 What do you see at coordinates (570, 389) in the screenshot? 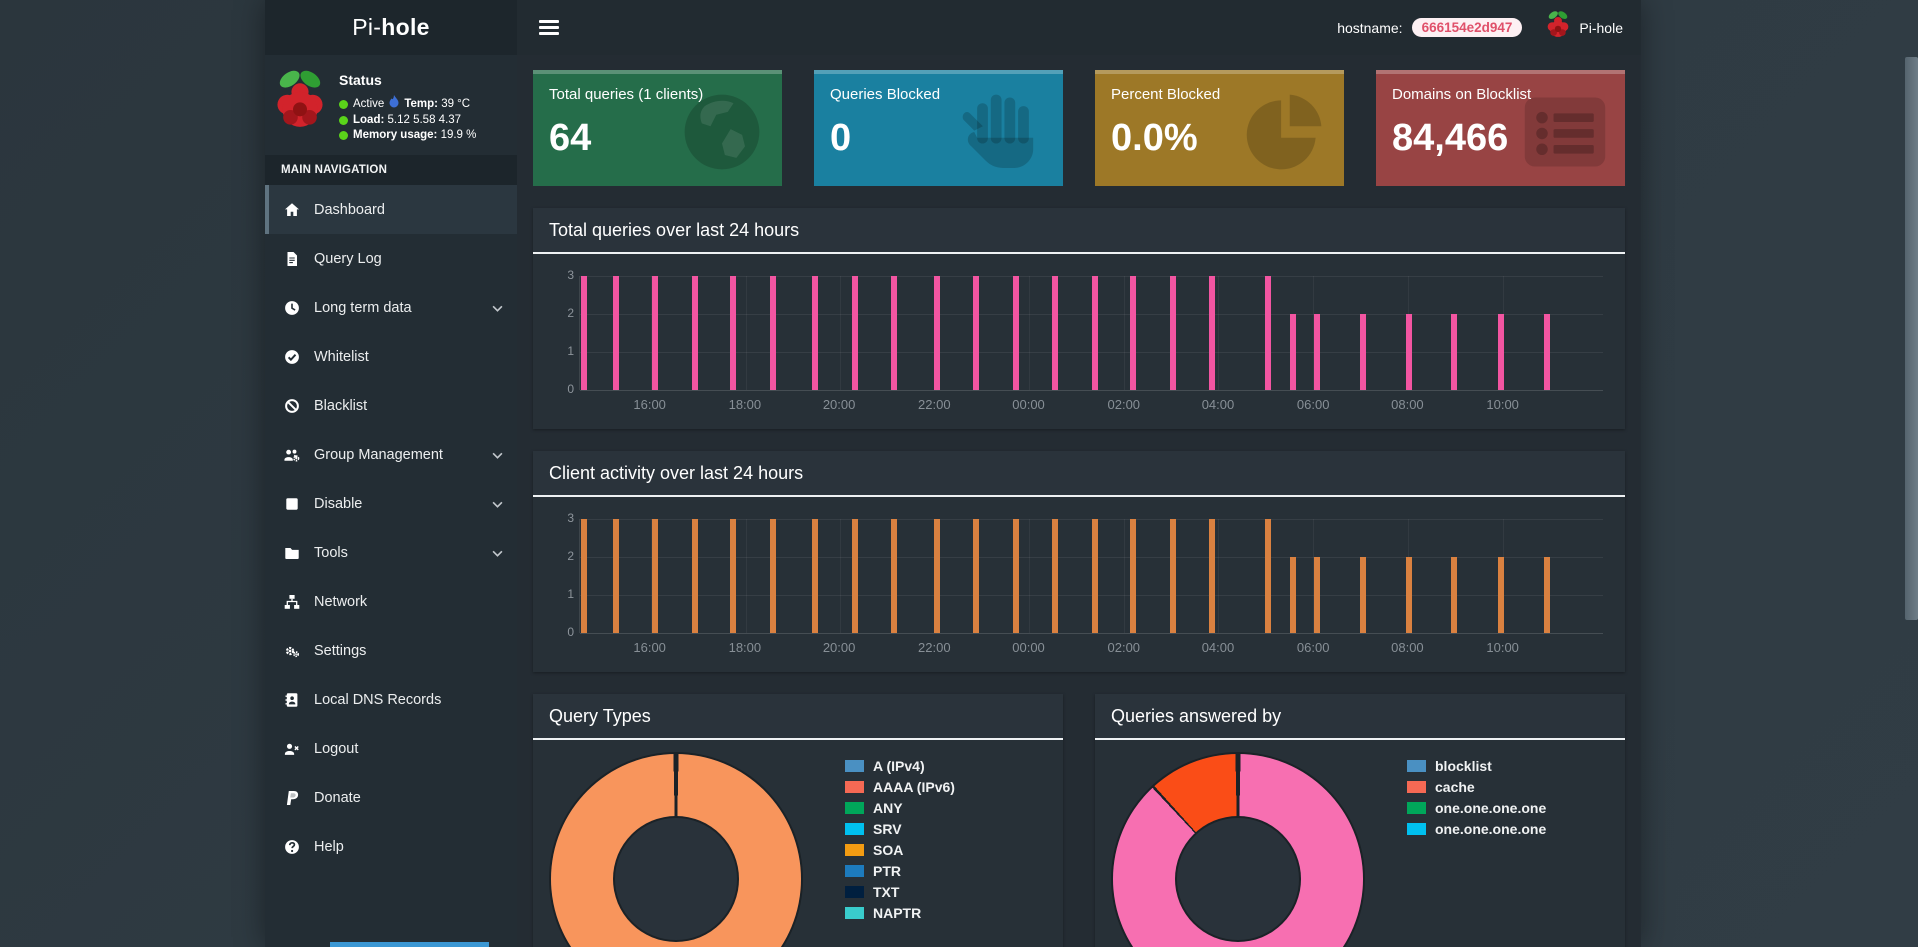
I see `y-tick-label: 0` at bounding box center [570, 389].